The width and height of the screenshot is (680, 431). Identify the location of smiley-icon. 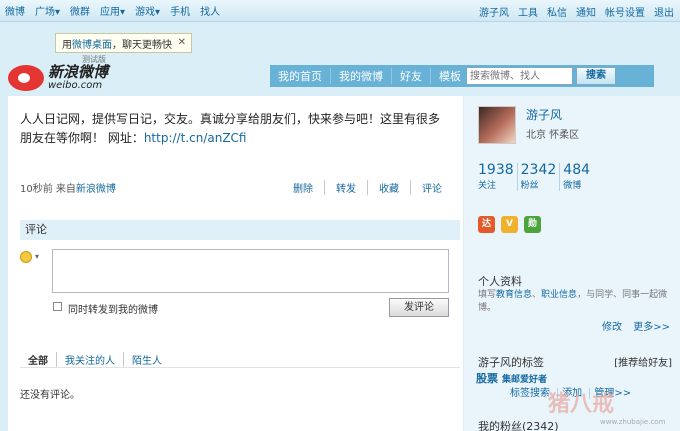
(26, 257).